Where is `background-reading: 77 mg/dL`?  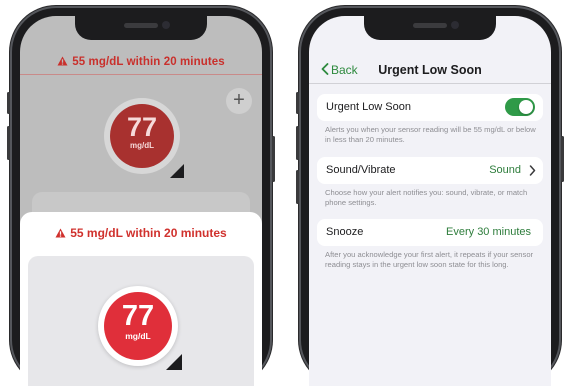 background-reading: 77 mg/dL is located at coordinates (144, 138).